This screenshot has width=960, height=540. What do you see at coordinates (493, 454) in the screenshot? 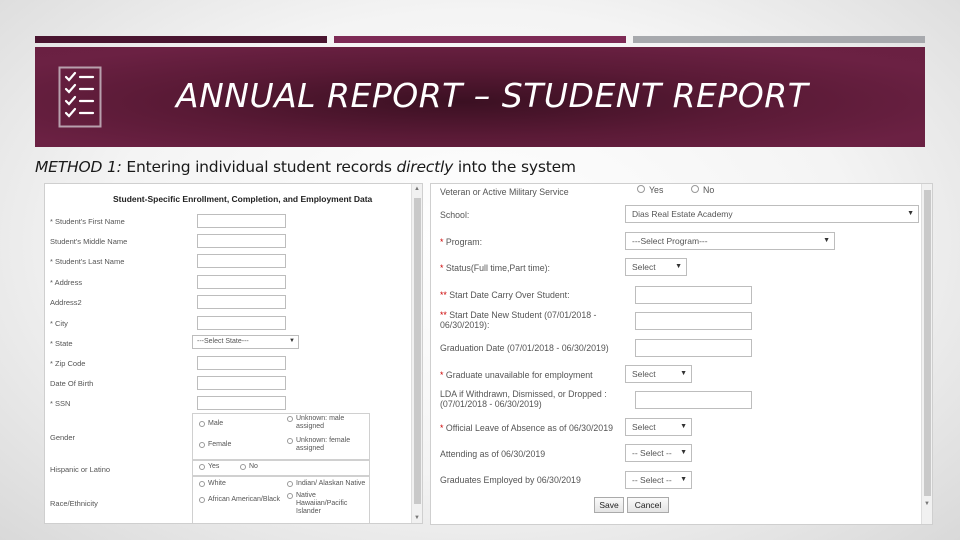
I see `attending-label: Attending as of 06/30/2019` at bounding box center [493, 454].